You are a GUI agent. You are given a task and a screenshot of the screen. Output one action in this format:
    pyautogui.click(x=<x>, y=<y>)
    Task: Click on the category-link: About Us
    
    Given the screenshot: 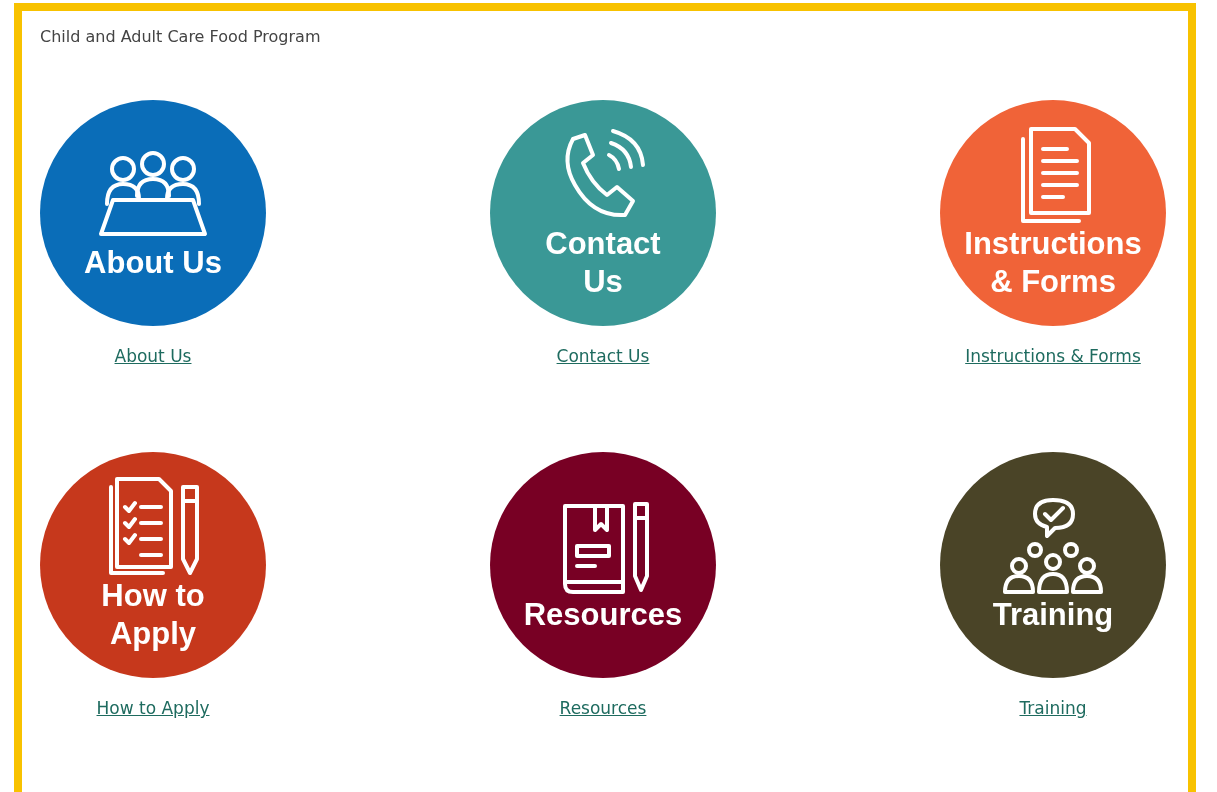 What is the action you would take?
    pyautogui.click(x=153, y=356)
    